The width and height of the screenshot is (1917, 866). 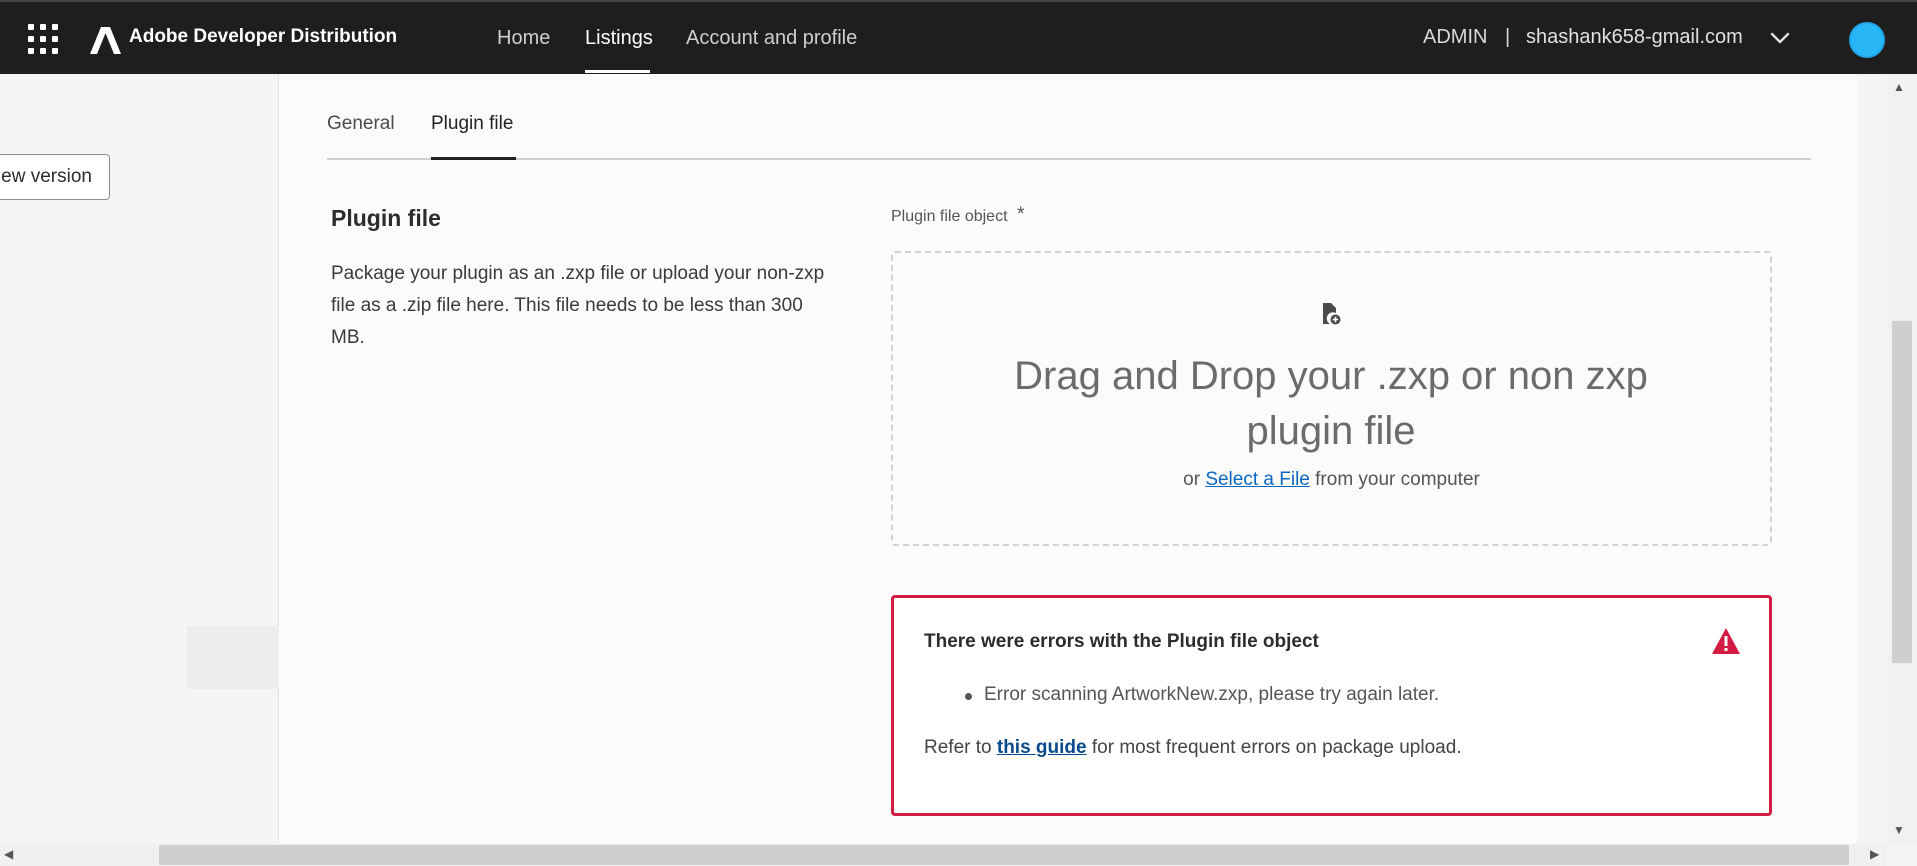 I want to click on adobe-logo-icon, so click(x=105, y=40).